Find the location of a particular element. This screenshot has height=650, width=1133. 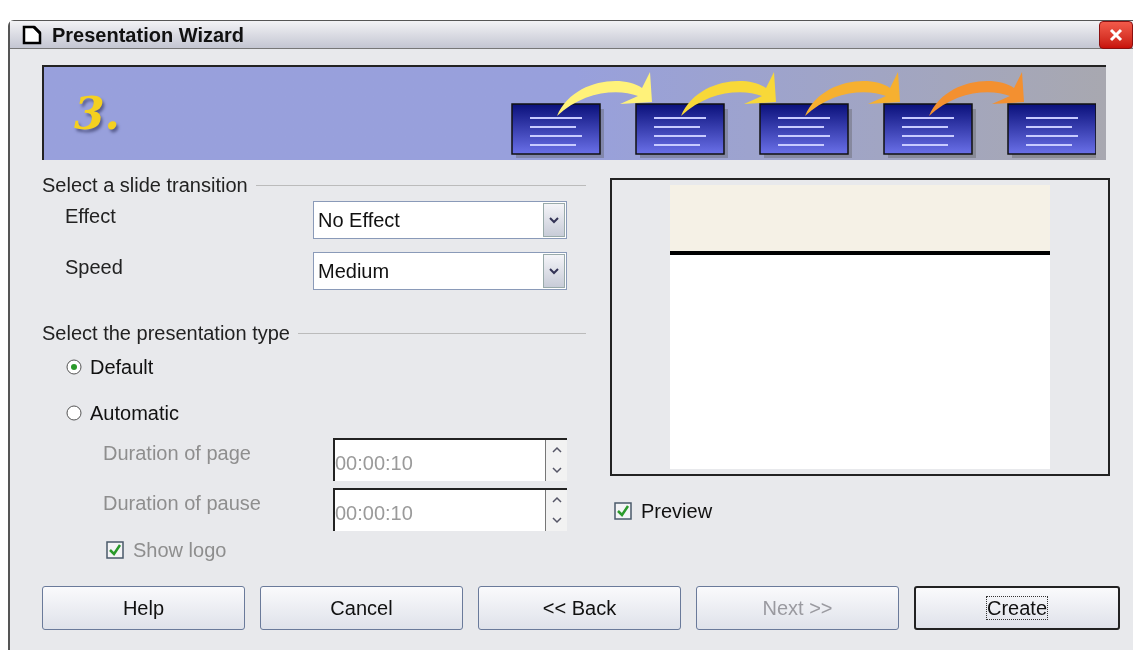

field-label: Duration of pause is located at coordinates (182, 503).